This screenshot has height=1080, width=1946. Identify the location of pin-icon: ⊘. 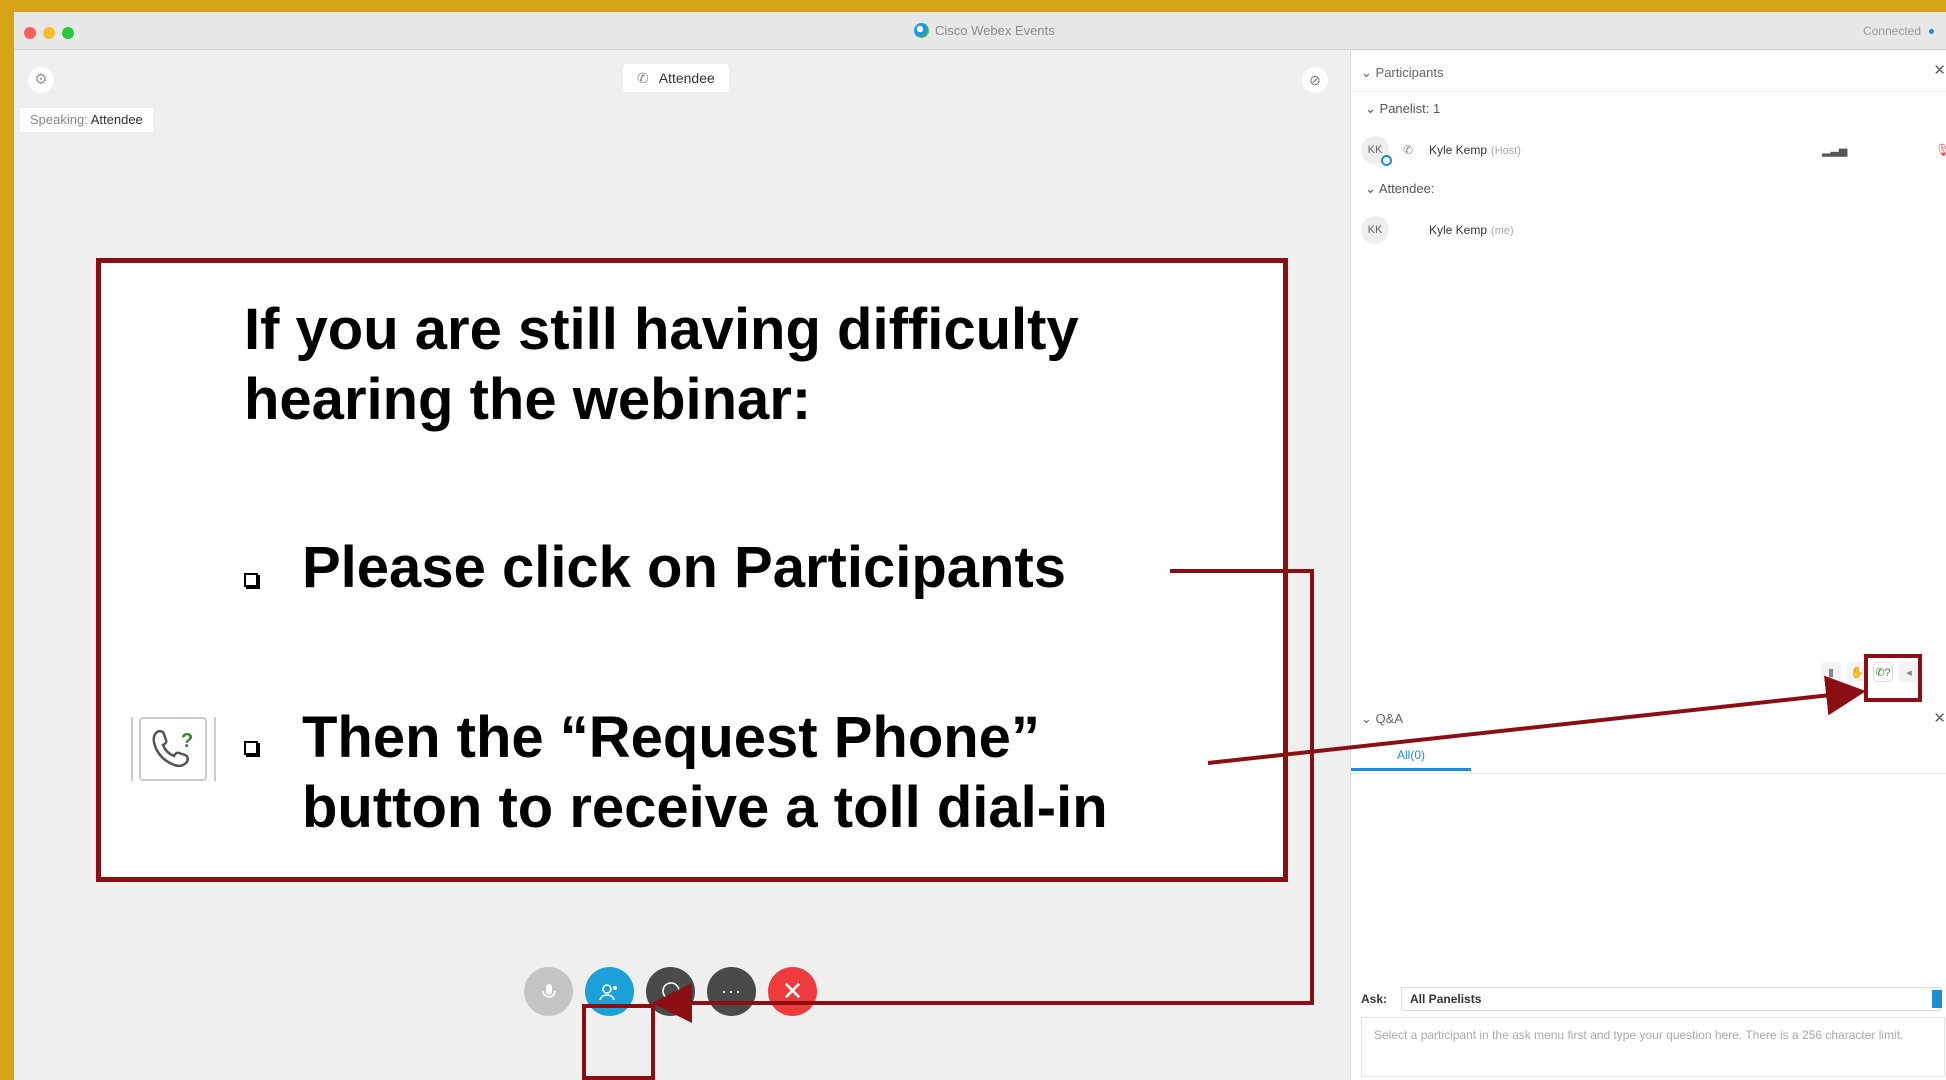
(1315, 80).